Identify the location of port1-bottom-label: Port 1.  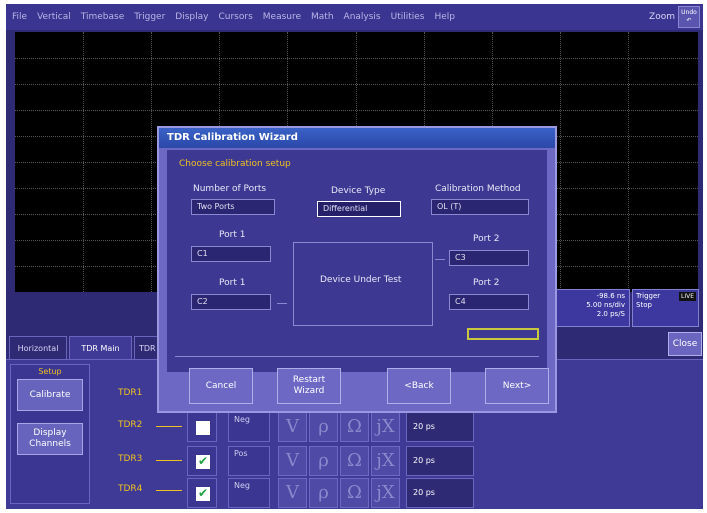
(232, 283).